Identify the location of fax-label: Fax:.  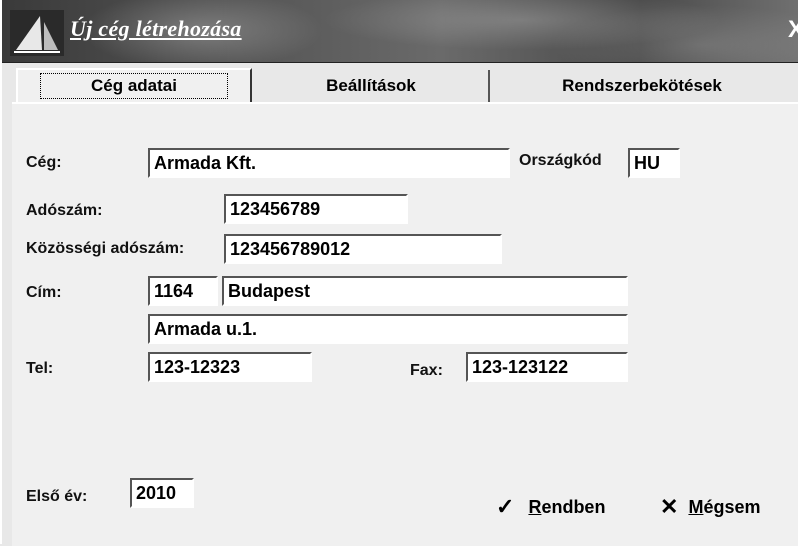
(426, 370).